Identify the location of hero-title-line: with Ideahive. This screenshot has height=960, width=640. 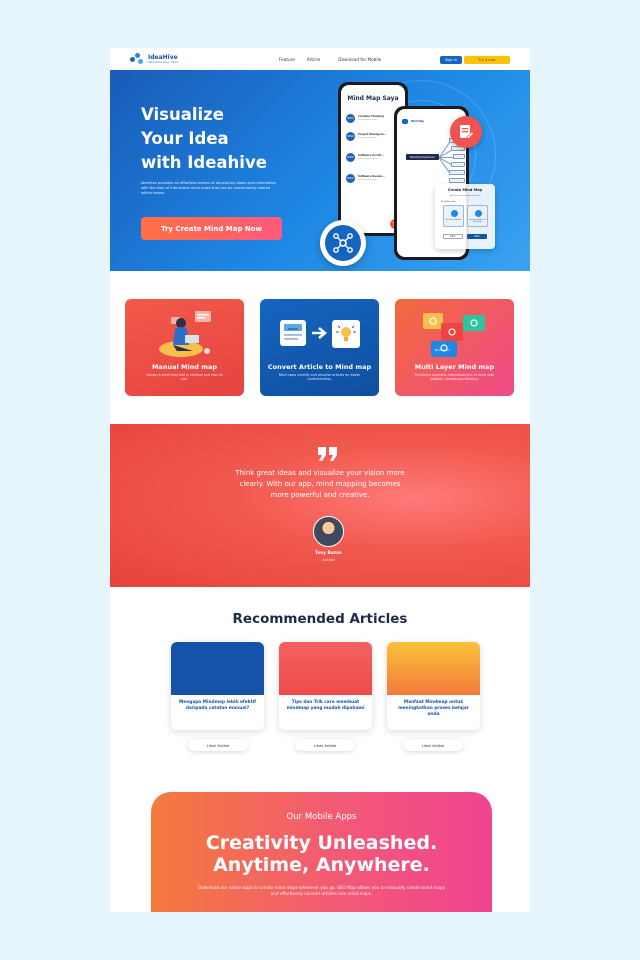
(204, 162).